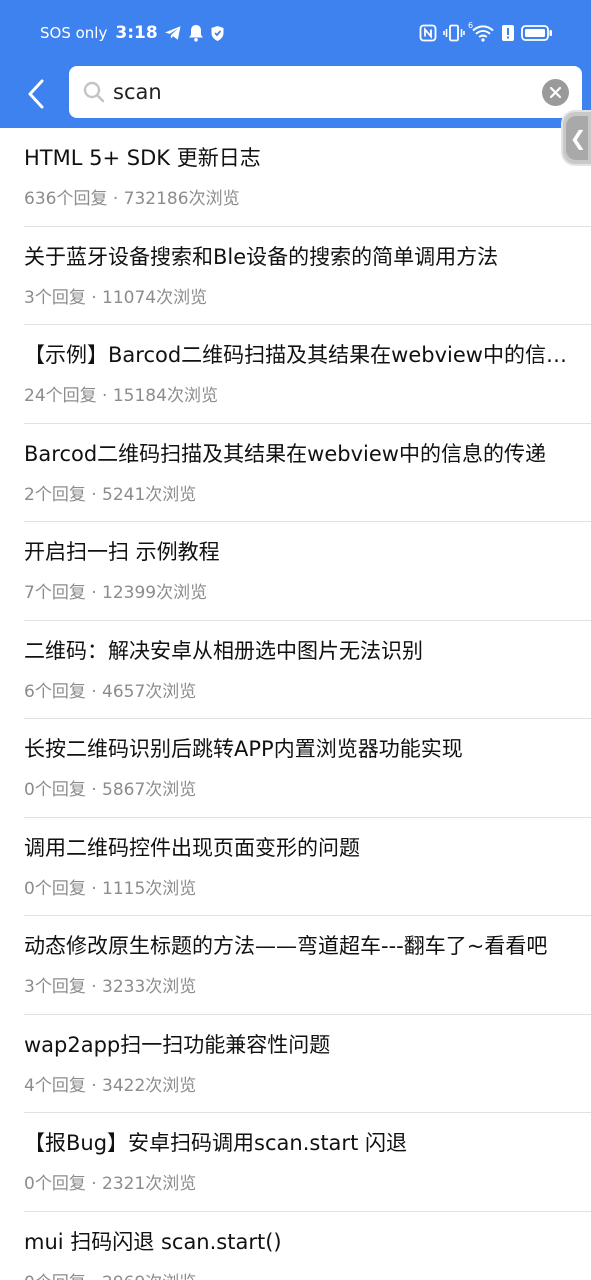  I want to click on side-drawer-handle: ❮, so click(576, 138).